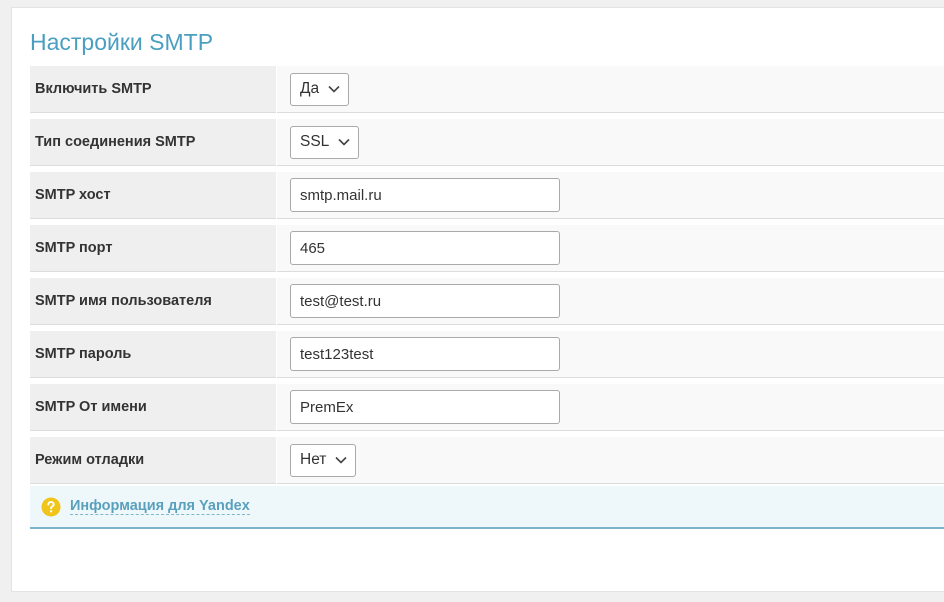  What do you see at coordinates (610, 460) in the screenshot?
I see `field-value-cell: Нет` at bounding box center [610, 460].